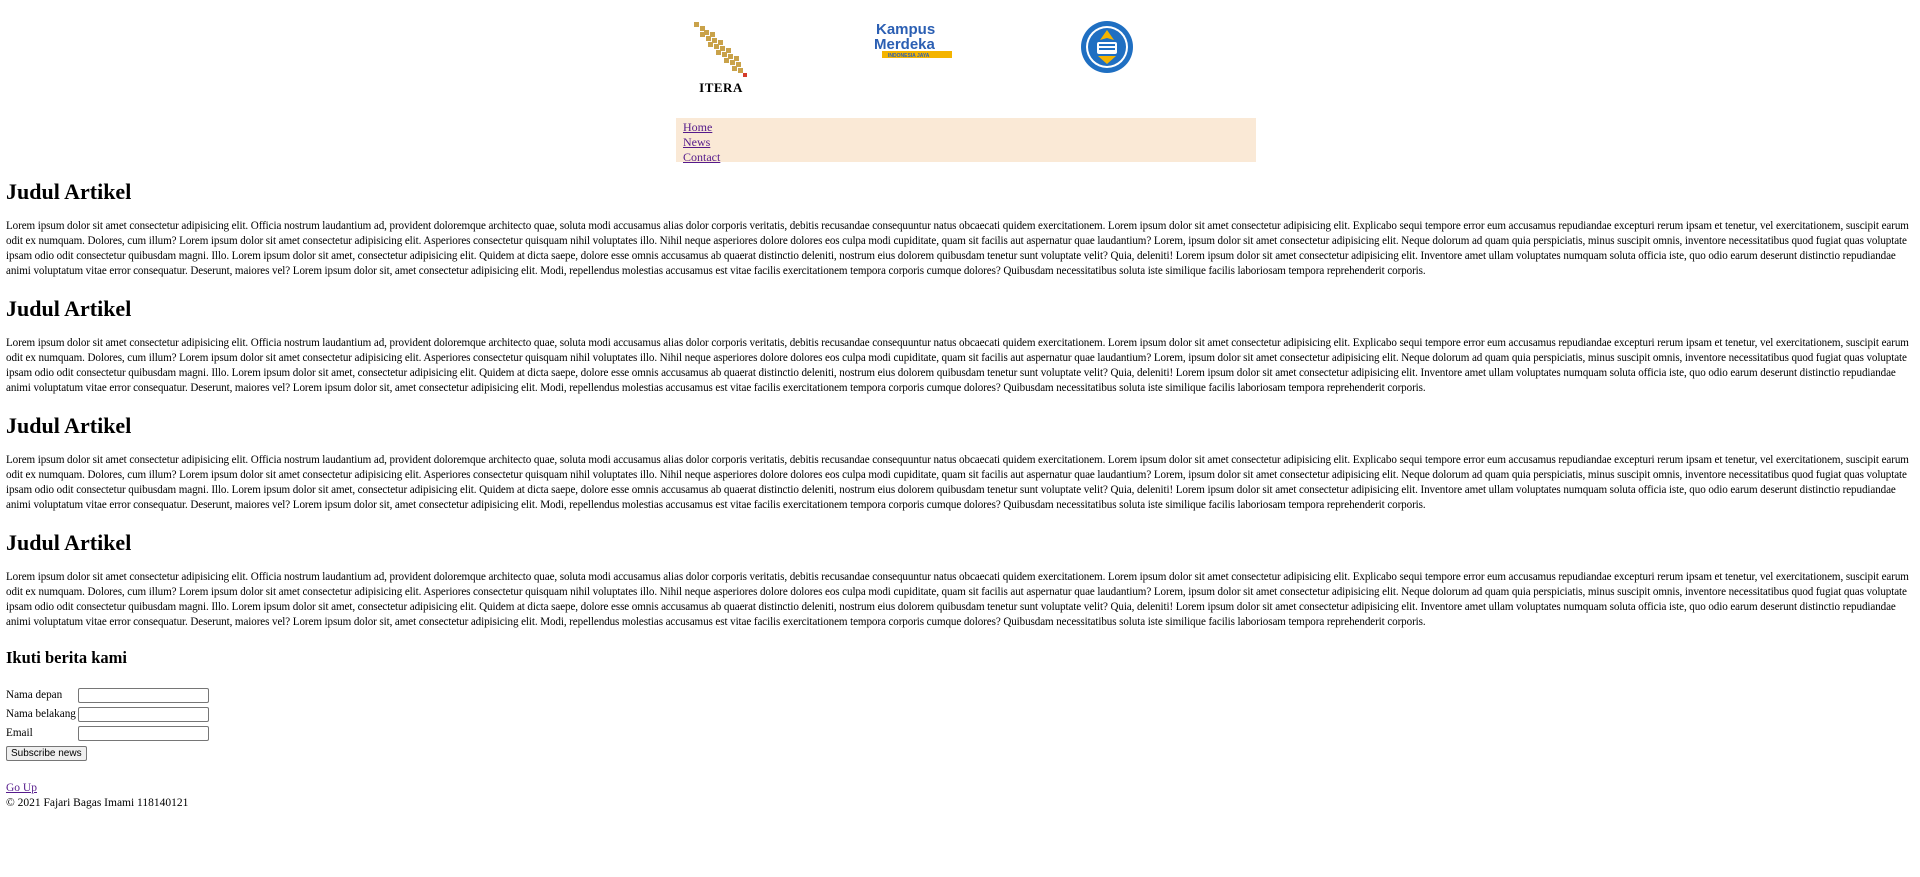  What do you see at coordinates (67, 657) in the screenshot?
I see `subscribe-title: Ikuti berita kami` at bounding box center [67, 657].